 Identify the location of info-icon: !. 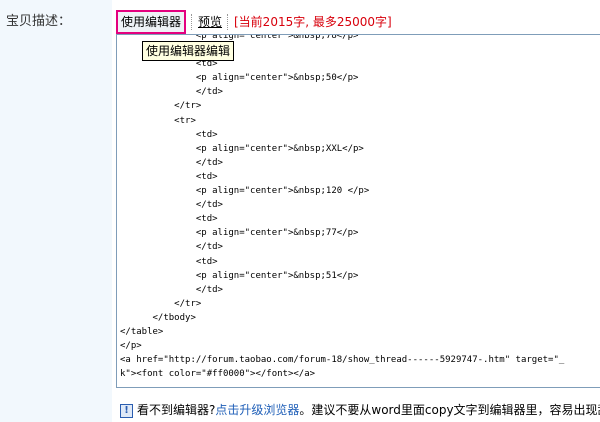
(126, 410).